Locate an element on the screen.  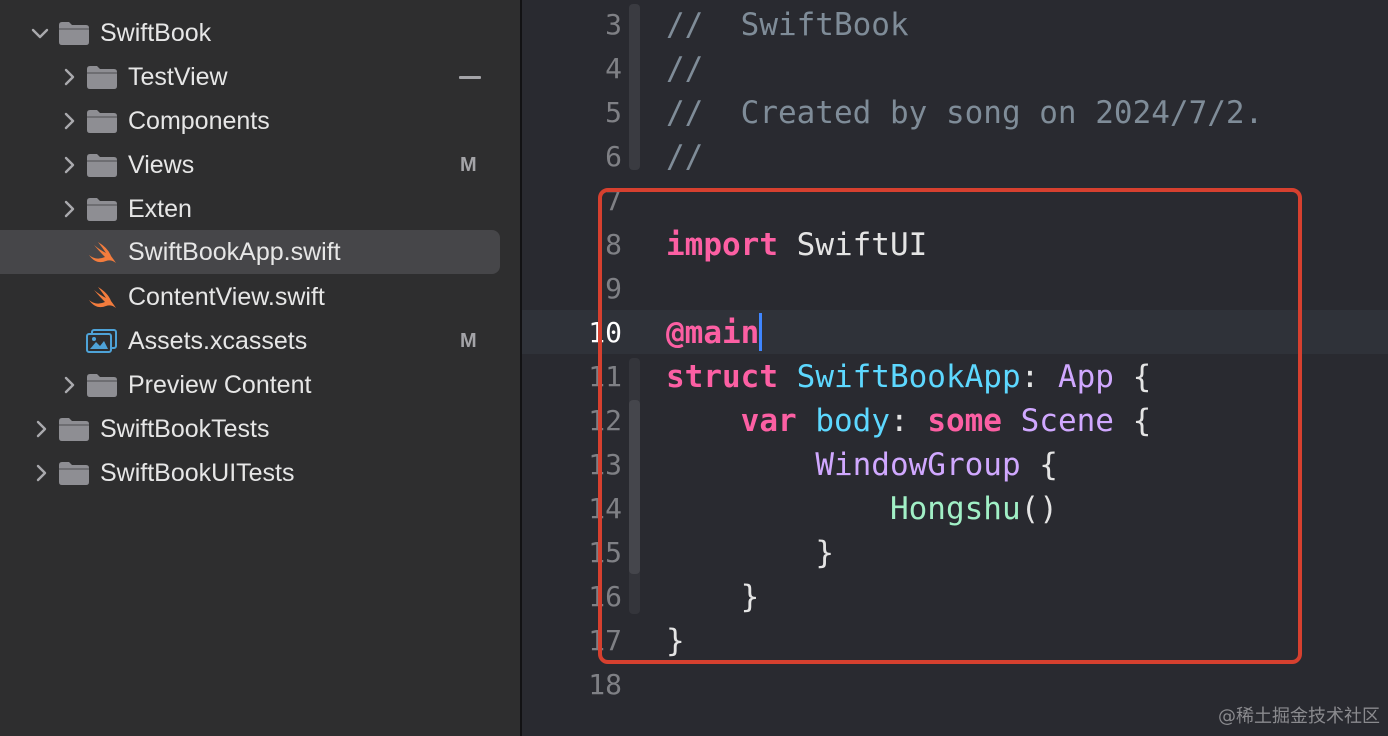
navigator-item-exten: Exten is located at coordinates (260, 209).